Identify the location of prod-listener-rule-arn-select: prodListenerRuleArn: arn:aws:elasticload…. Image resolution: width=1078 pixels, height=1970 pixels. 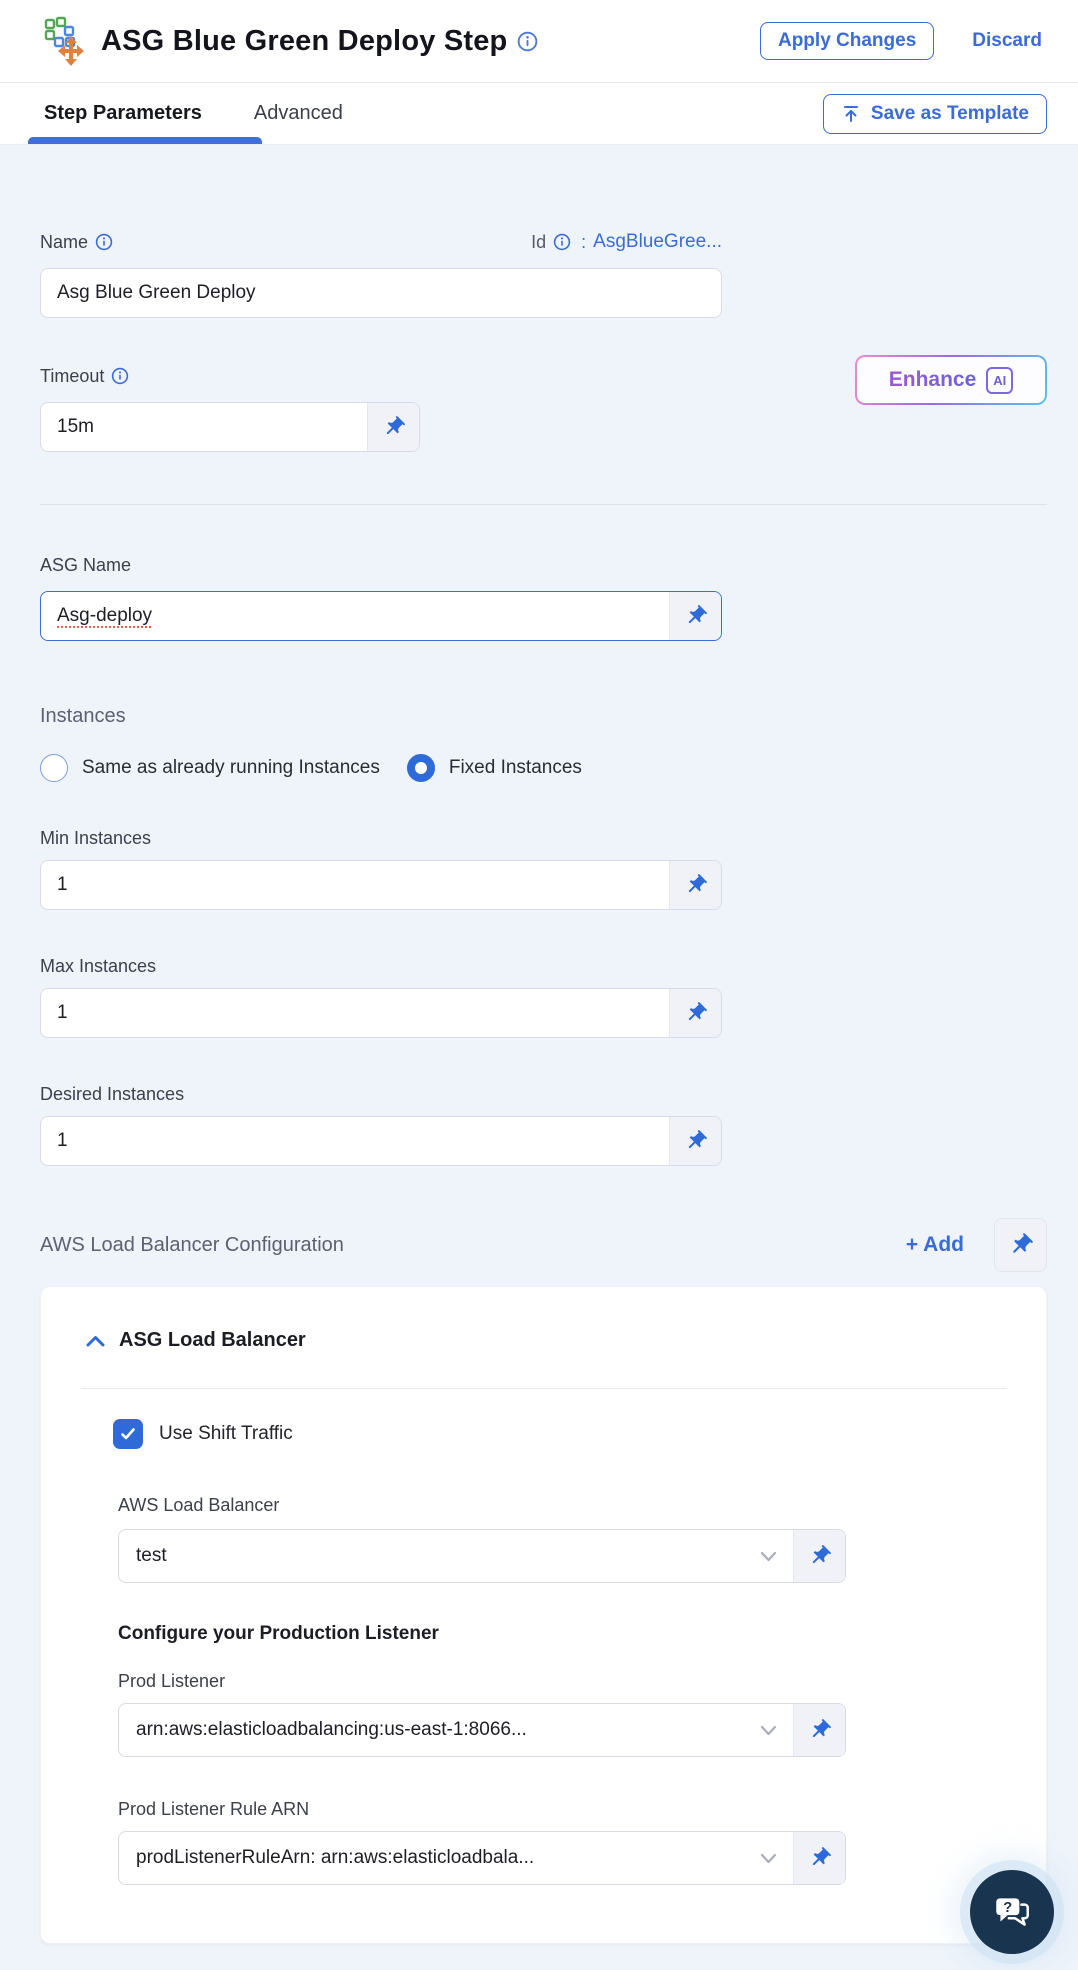
(482, 1858).